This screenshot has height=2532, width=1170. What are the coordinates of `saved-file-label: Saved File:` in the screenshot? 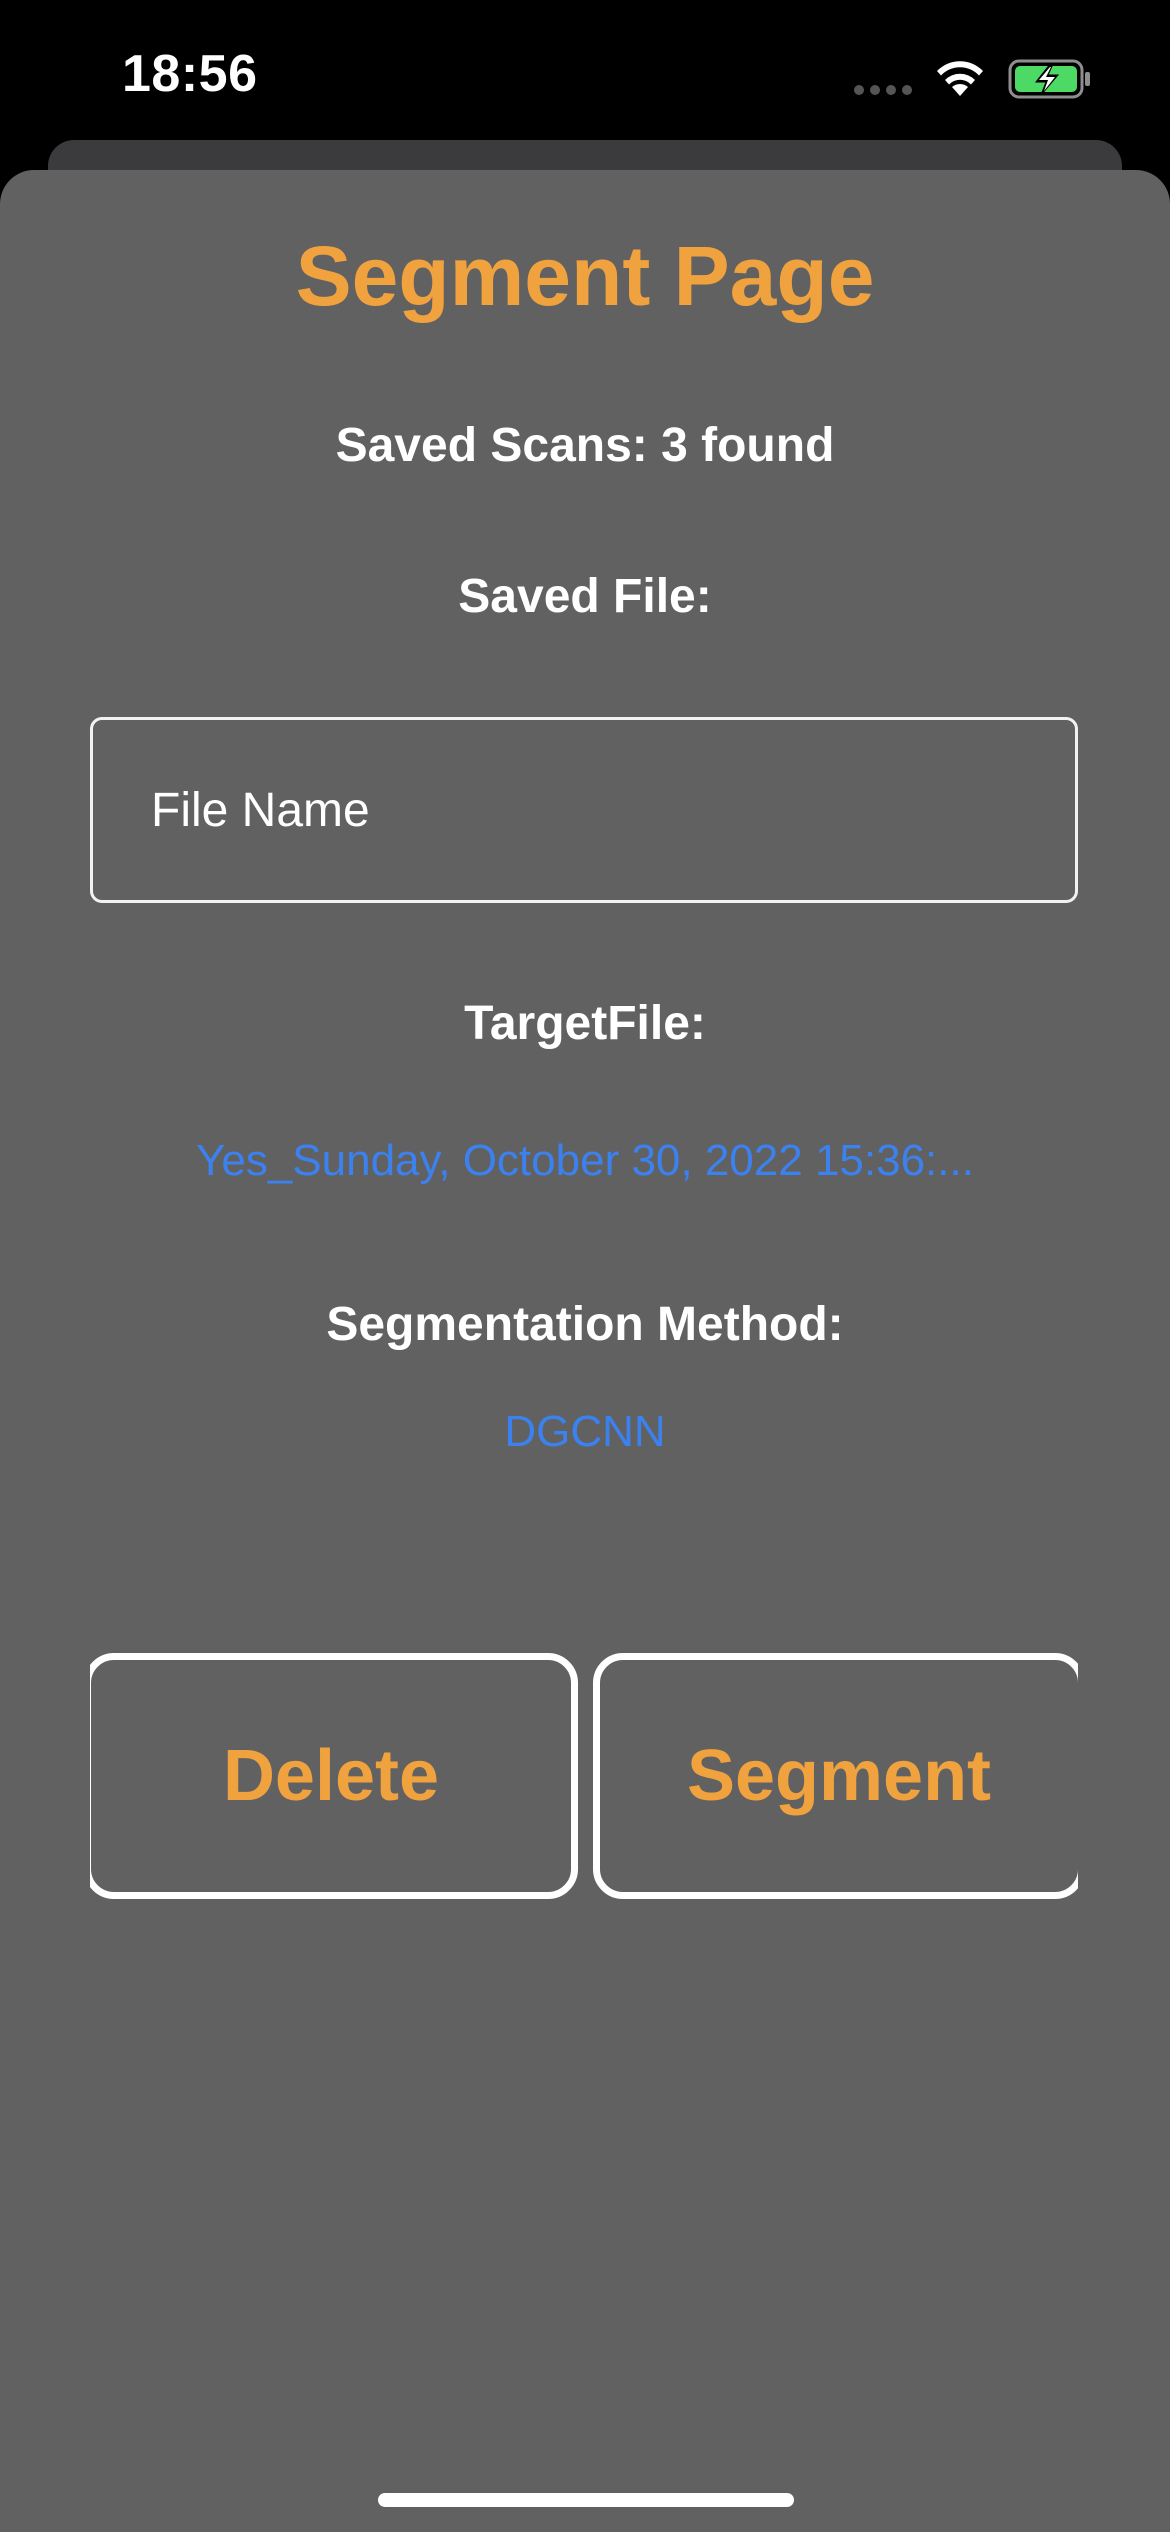 It's located at (585, 596).